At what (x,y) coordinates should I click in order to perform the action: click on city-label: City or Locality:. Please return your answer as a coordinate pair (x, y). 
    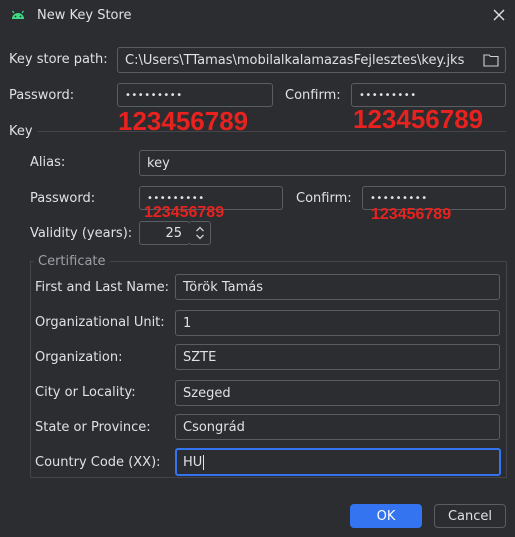
    Looking at the image, I should click on (85, 392).